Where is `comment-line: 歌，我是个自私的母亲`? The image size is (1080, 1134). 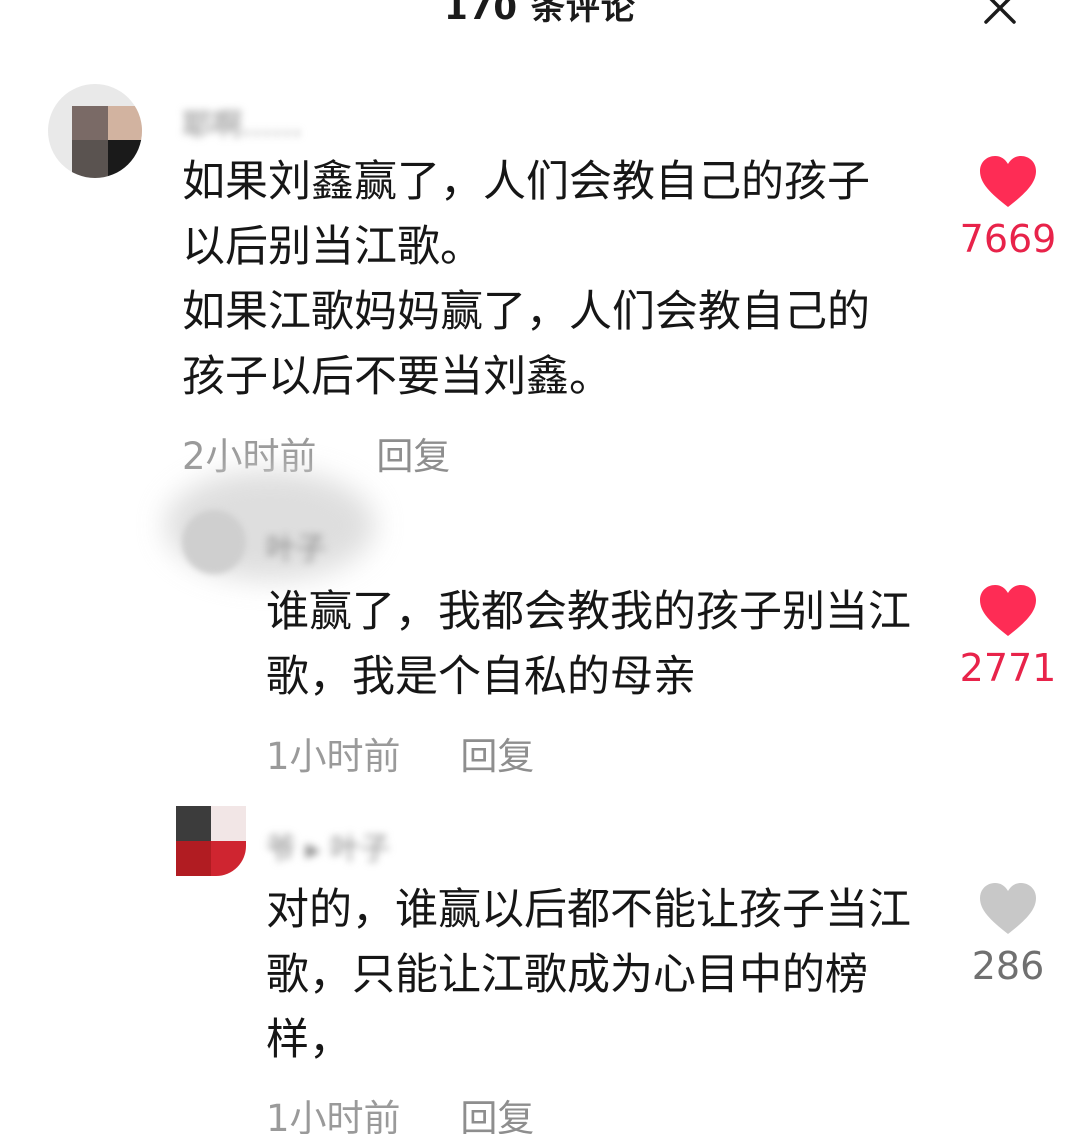
comment-line: 歌，我是个自私的母亲 is located at coordinates (481, 677).